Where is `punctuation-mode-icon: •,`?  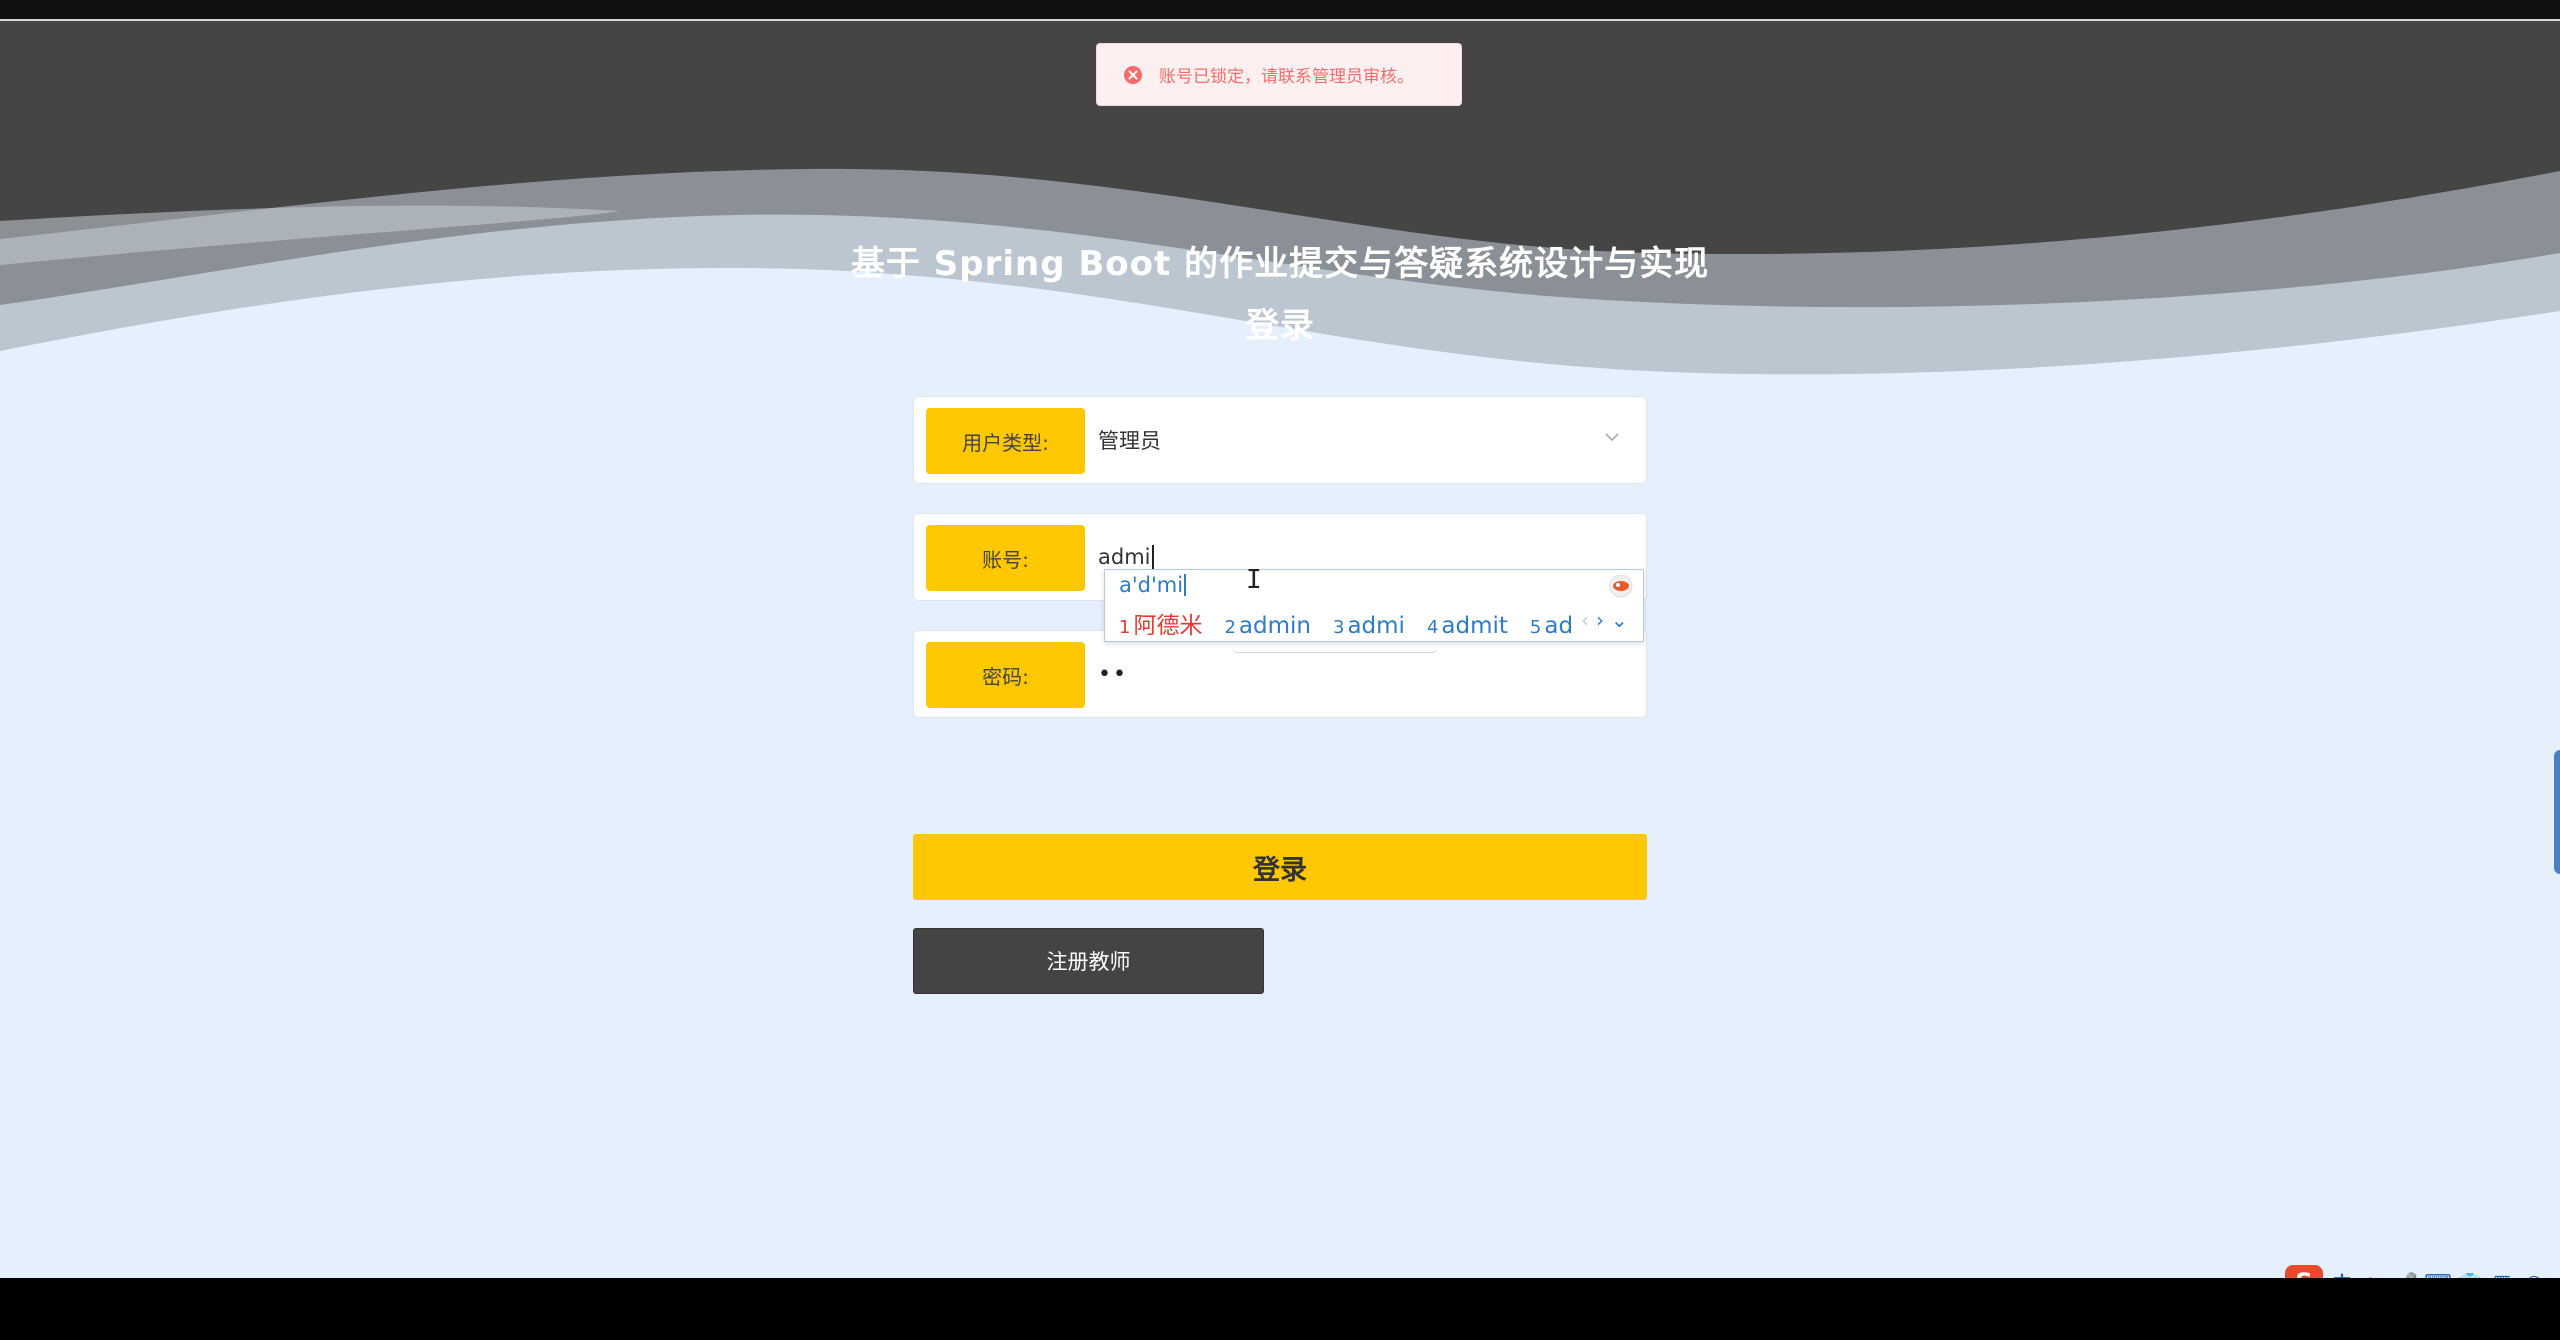
punctuation-mode-icon: •, is located at coordinates (2374, 1273).